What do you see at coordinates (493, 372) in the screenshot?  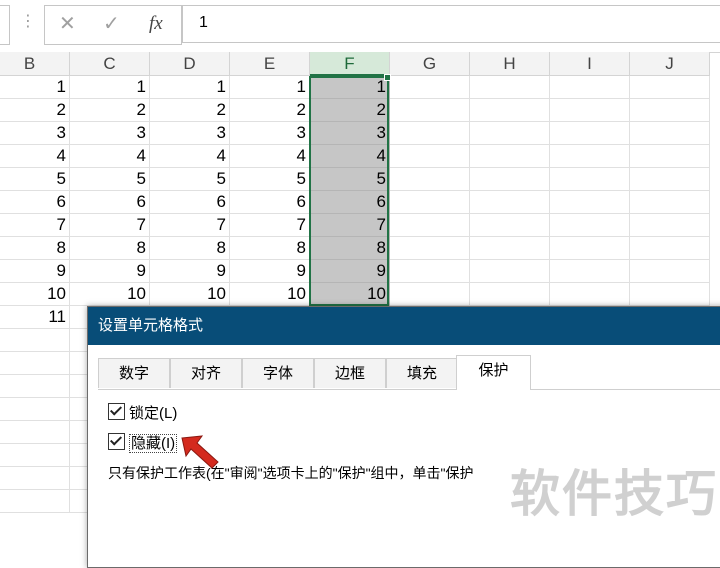 I see `tab-protection: 保护` at bounding box center [493, 372].